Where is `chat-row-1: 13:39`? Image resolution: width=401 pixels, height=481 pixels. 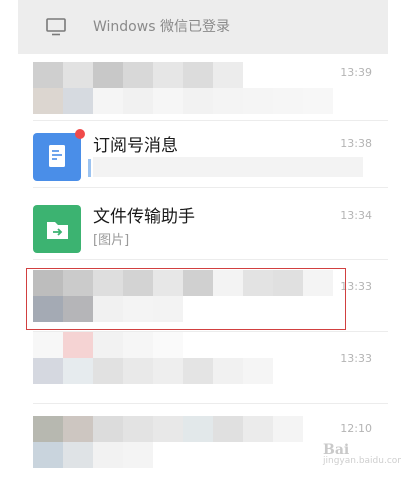
chat-row-1: 13:39 is located at coordinates (203, 87).